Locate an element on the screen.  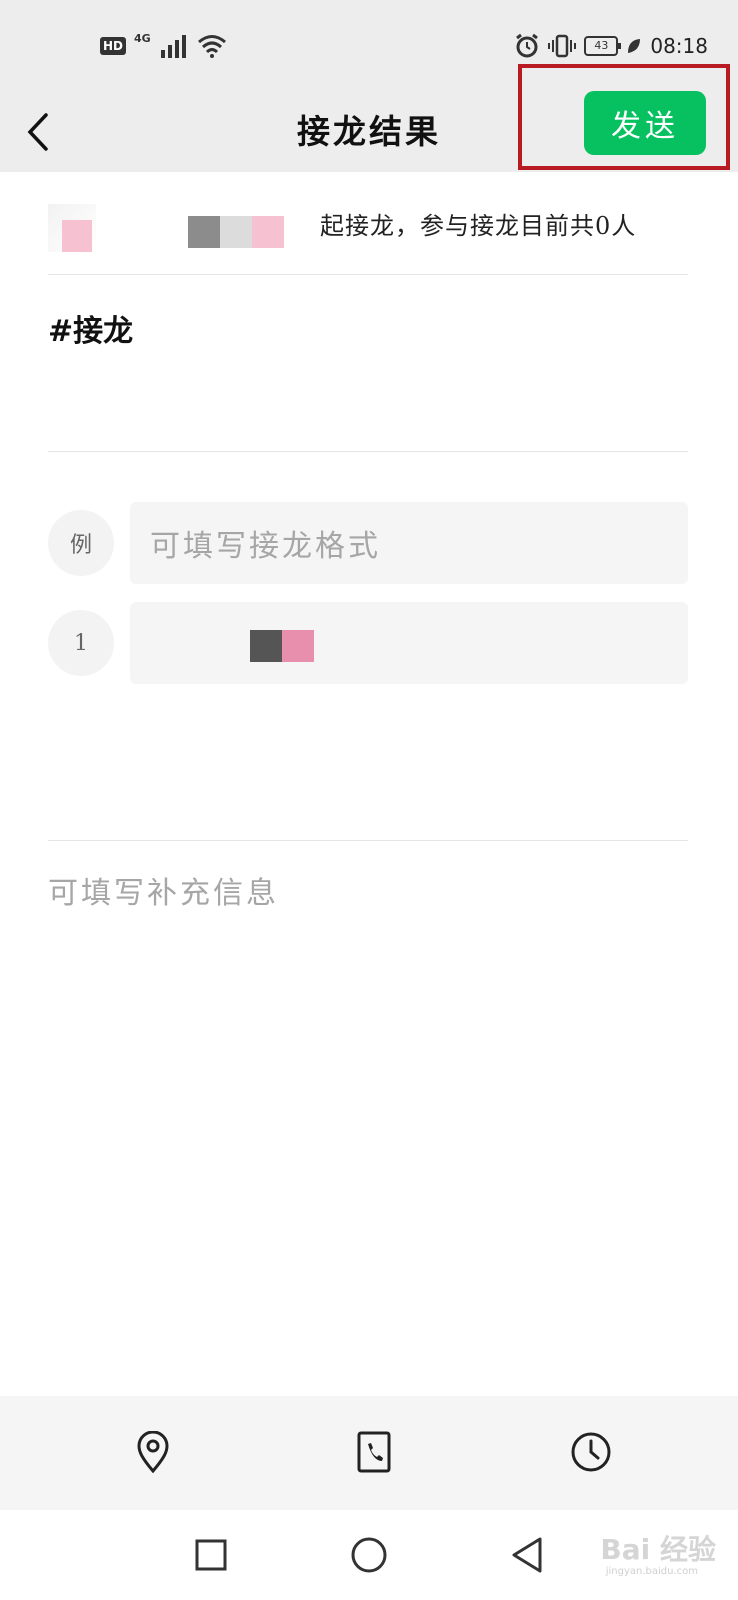
topic-text: #接龙 is located at coordinates (90, 328).